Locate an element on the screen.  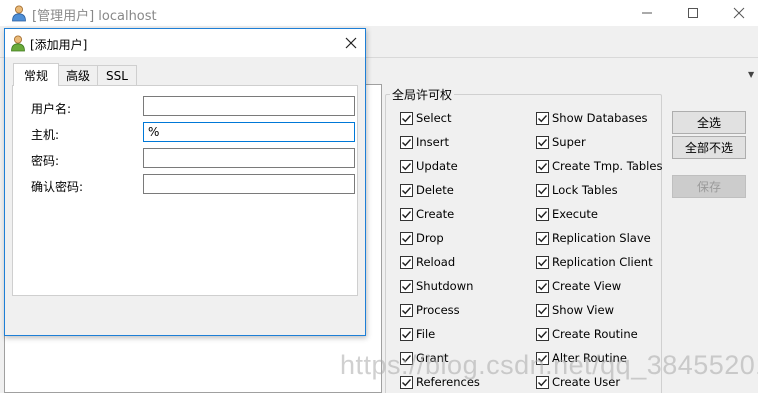
privilege-create: Create is located at coordinates (427, 214).